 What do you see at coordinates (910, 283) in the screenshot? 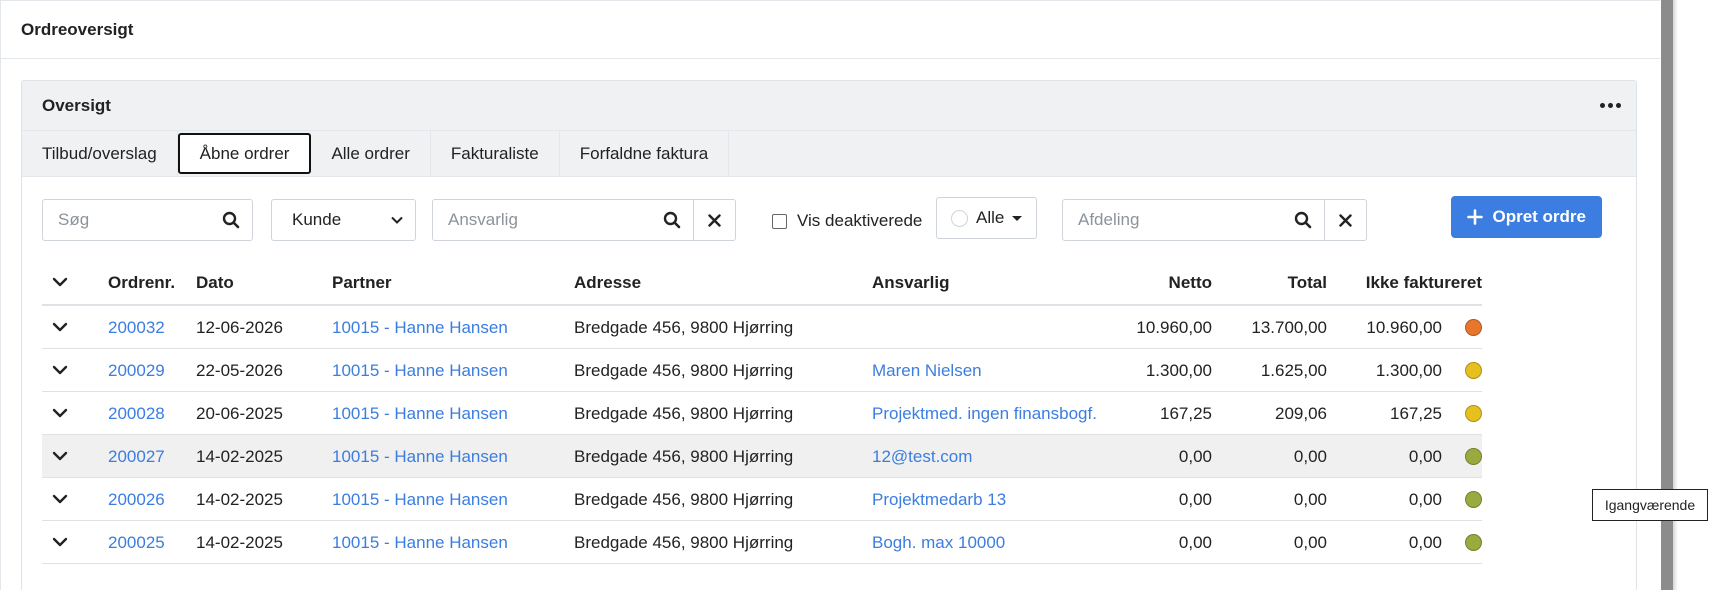
I see `col-responsible: Ansvarlig` at bounding box center [910, 283].